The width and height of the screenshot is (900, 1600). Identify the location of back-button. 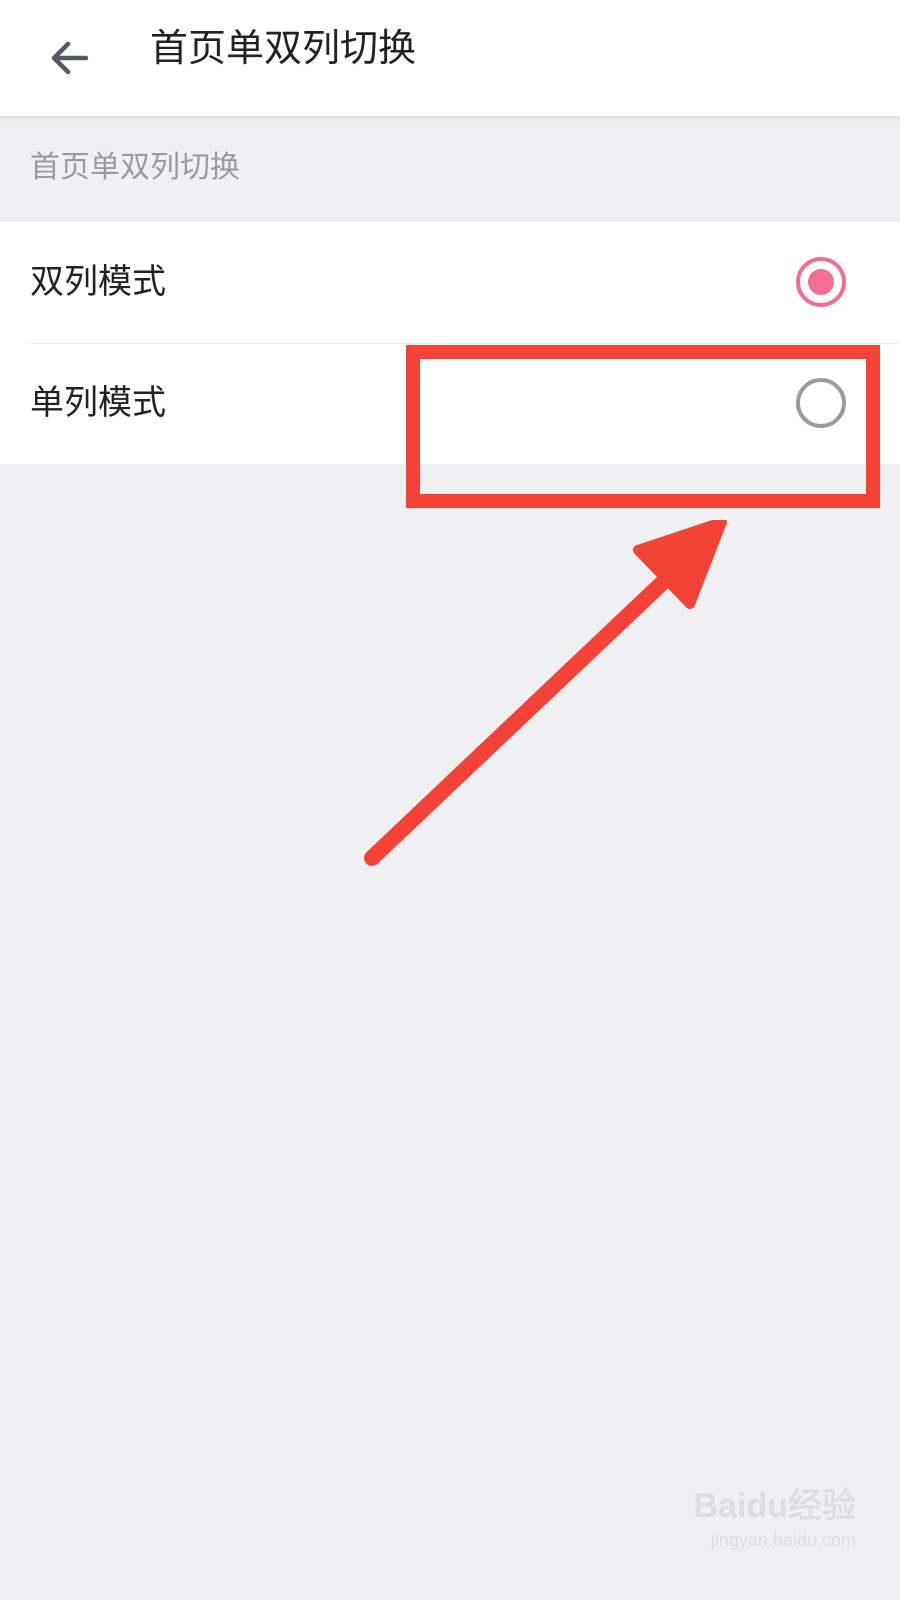
(70, 58).